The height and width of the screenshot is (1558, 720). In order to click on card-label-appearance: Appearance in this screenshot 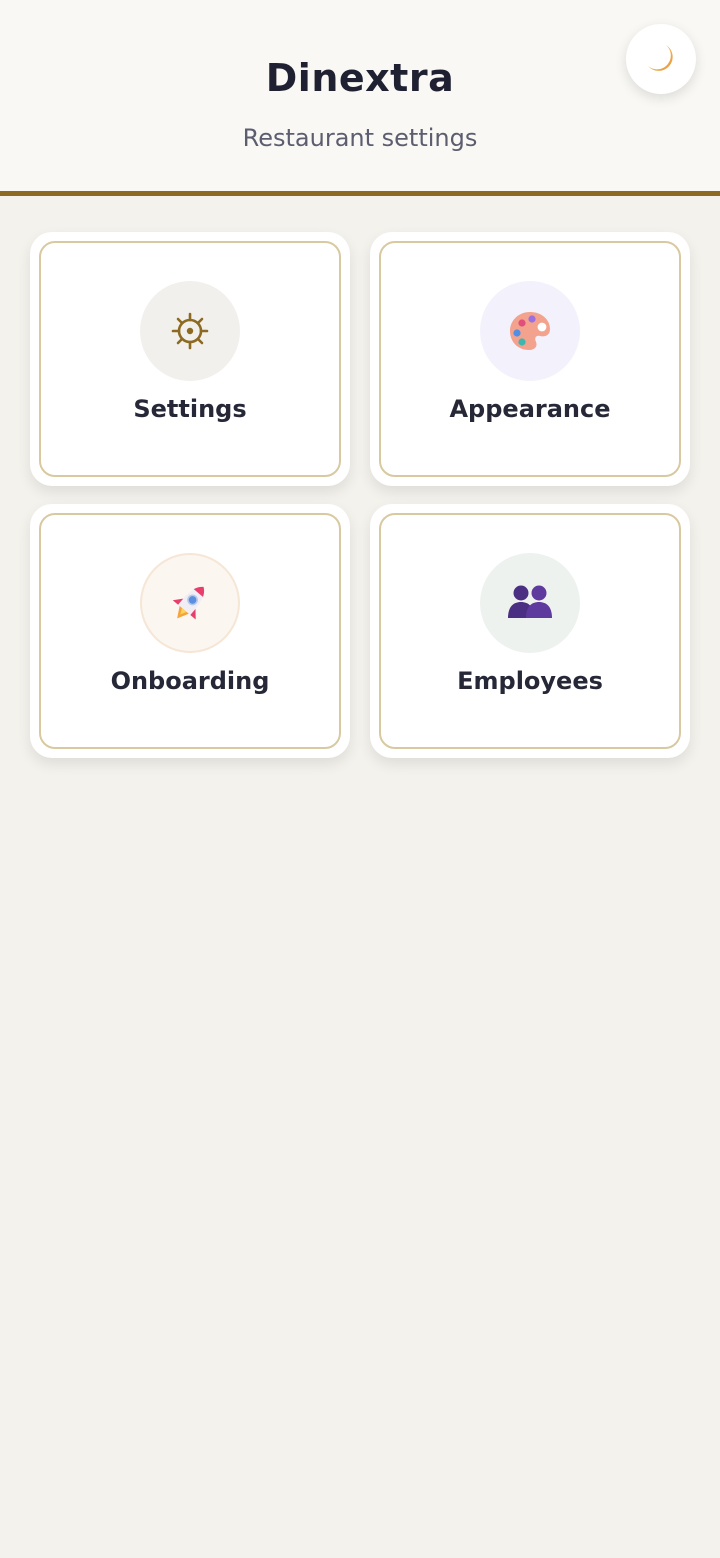, I will do `click(530, 409)`.